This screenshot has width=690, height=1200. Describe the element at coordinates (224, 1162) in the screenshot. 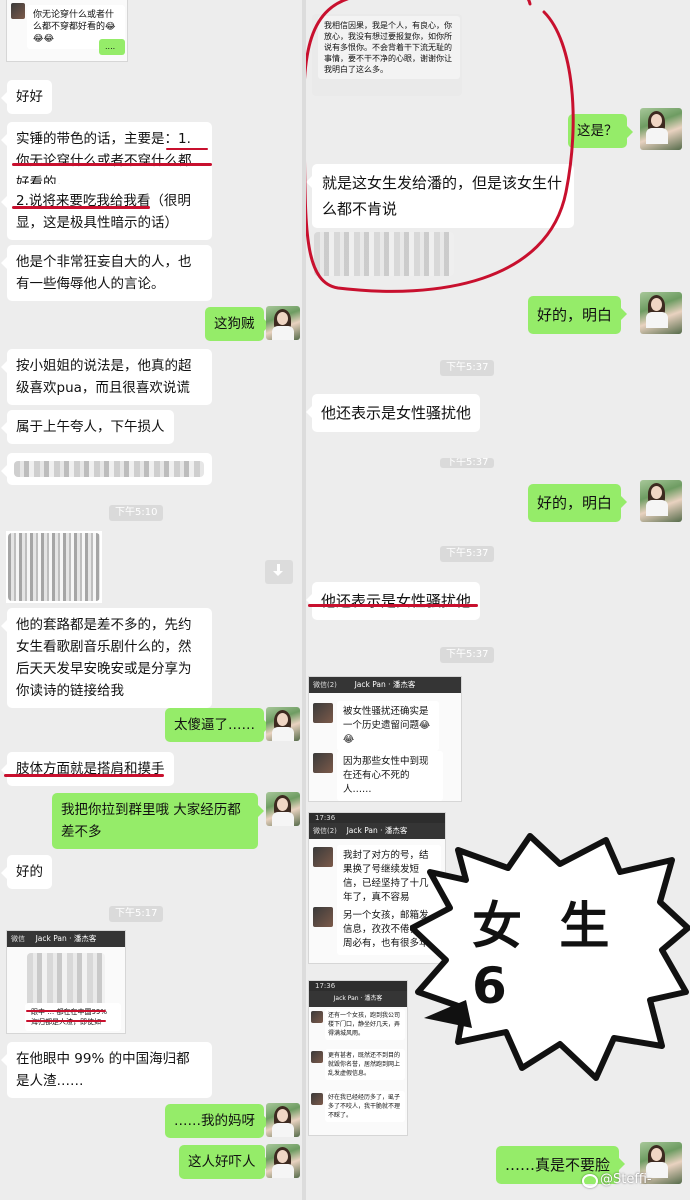

I see `msg-xiaren: 这人好吓人` at that location.